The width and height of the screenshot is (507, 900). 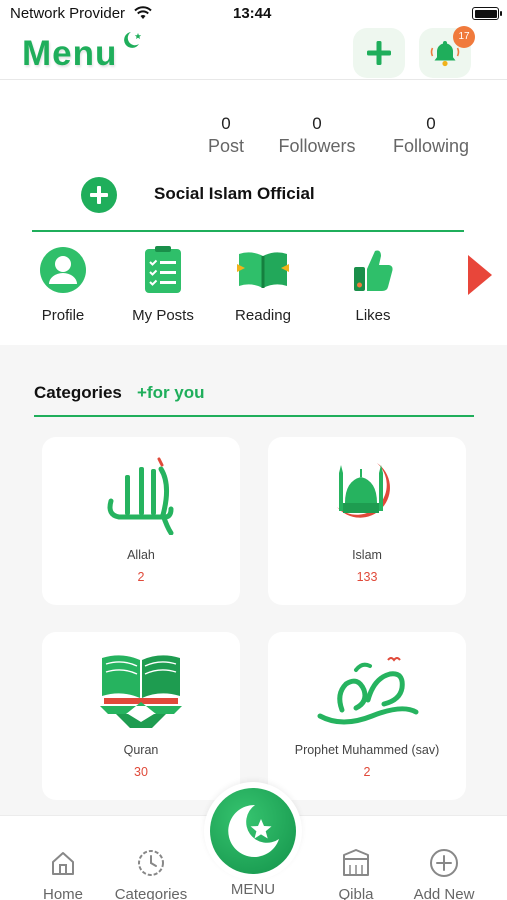 What do you see at coordinates (62, 893) in the screenshot?
I see `tab-label: Home` at bounding box center [62, 893].